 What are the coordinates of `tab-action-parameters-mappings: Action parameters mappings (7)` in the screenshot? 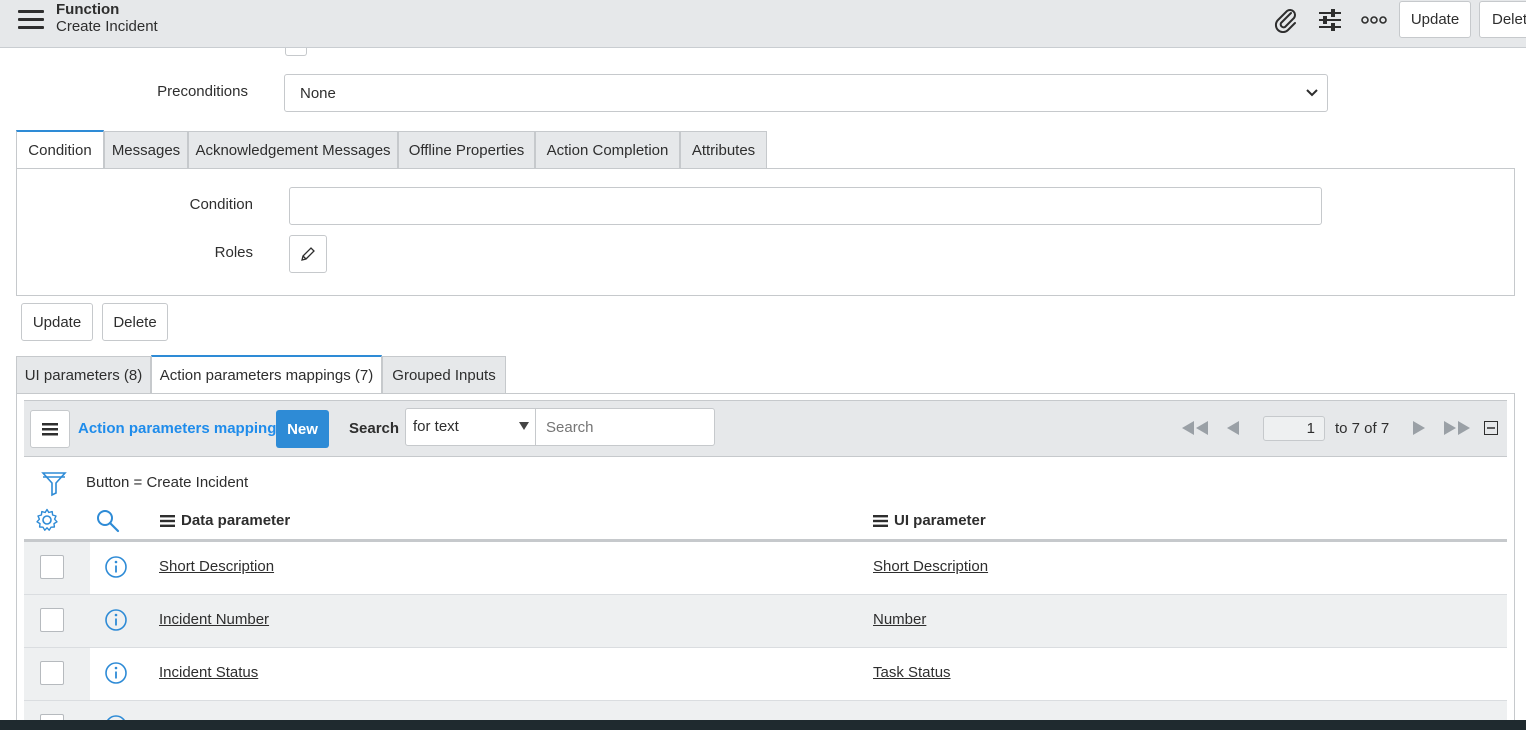 It's located at (266, 374).